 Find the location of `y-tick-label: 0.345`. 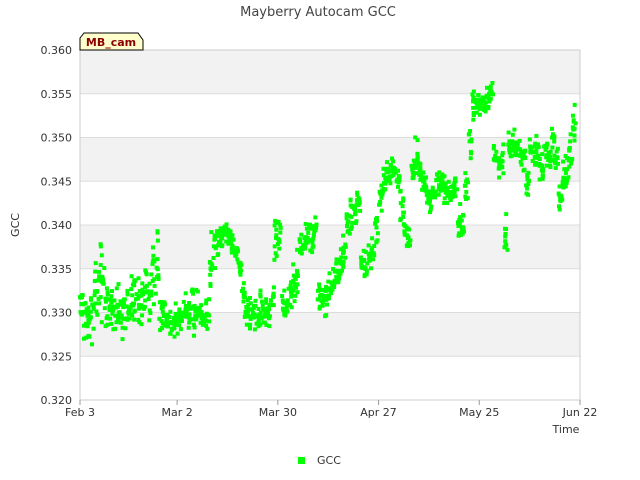

y-tick-label: 0.345 is located at coordinates (57, 181).